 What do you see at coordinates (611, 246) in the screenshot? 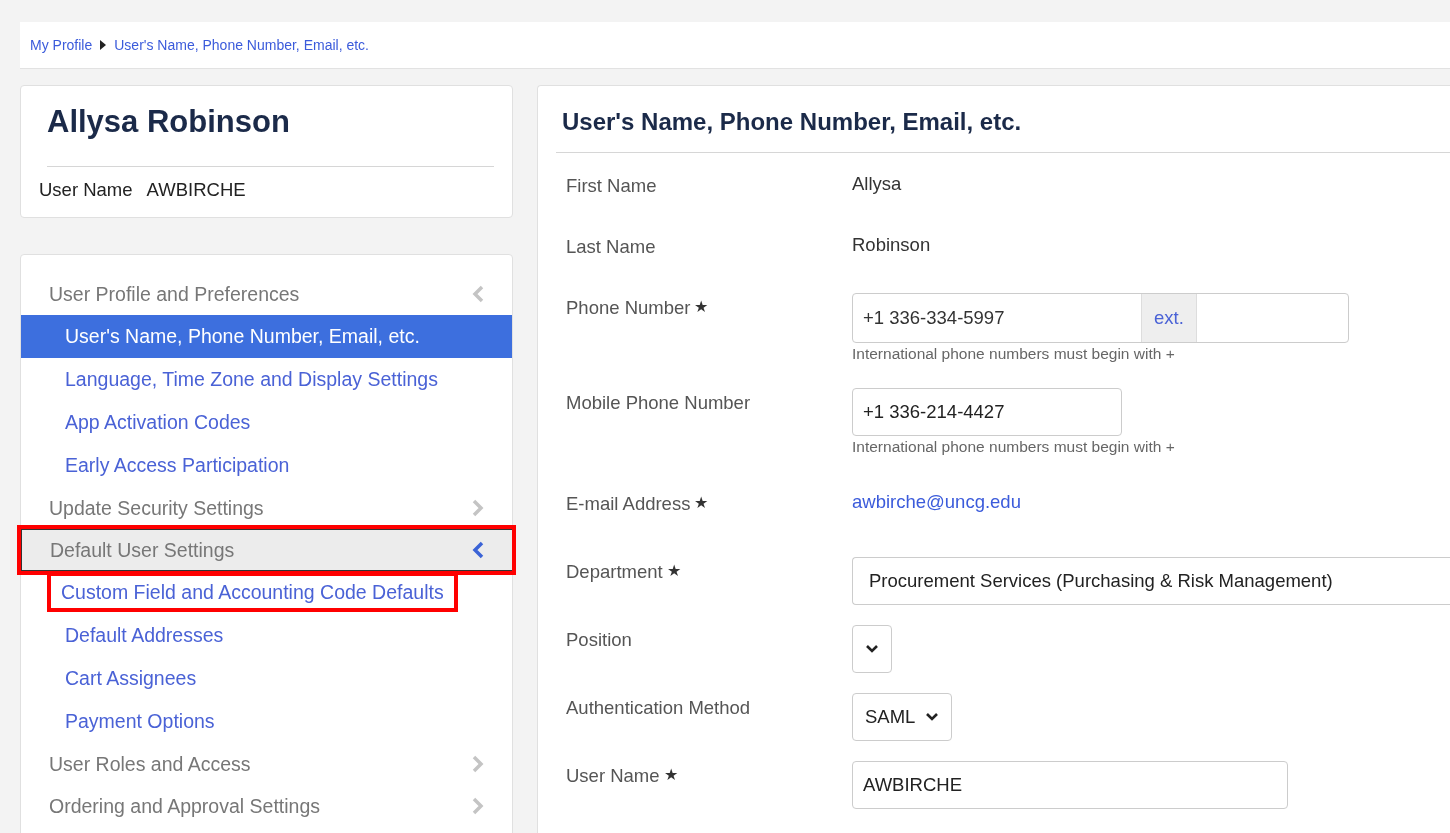
I see `field-label: Last Name` at bounding box center [611, 246].